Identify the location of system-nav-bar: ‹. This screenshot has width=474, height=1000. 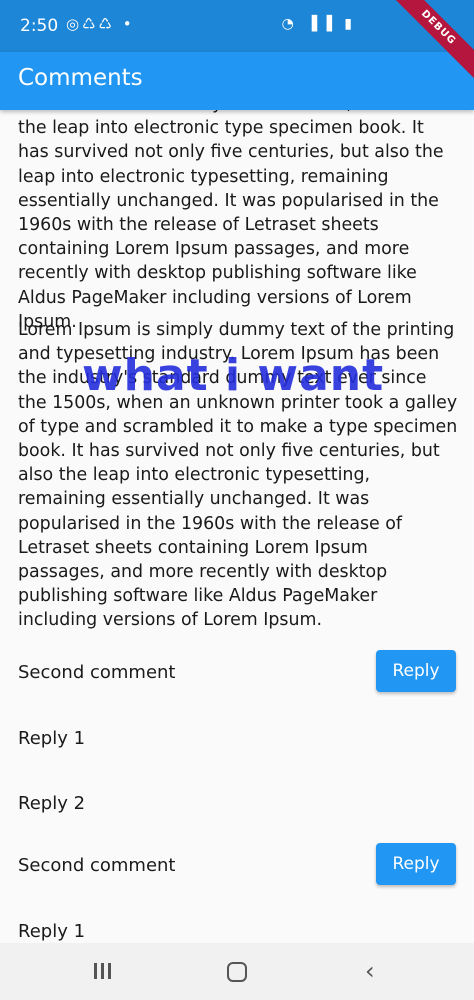
(237, 971).